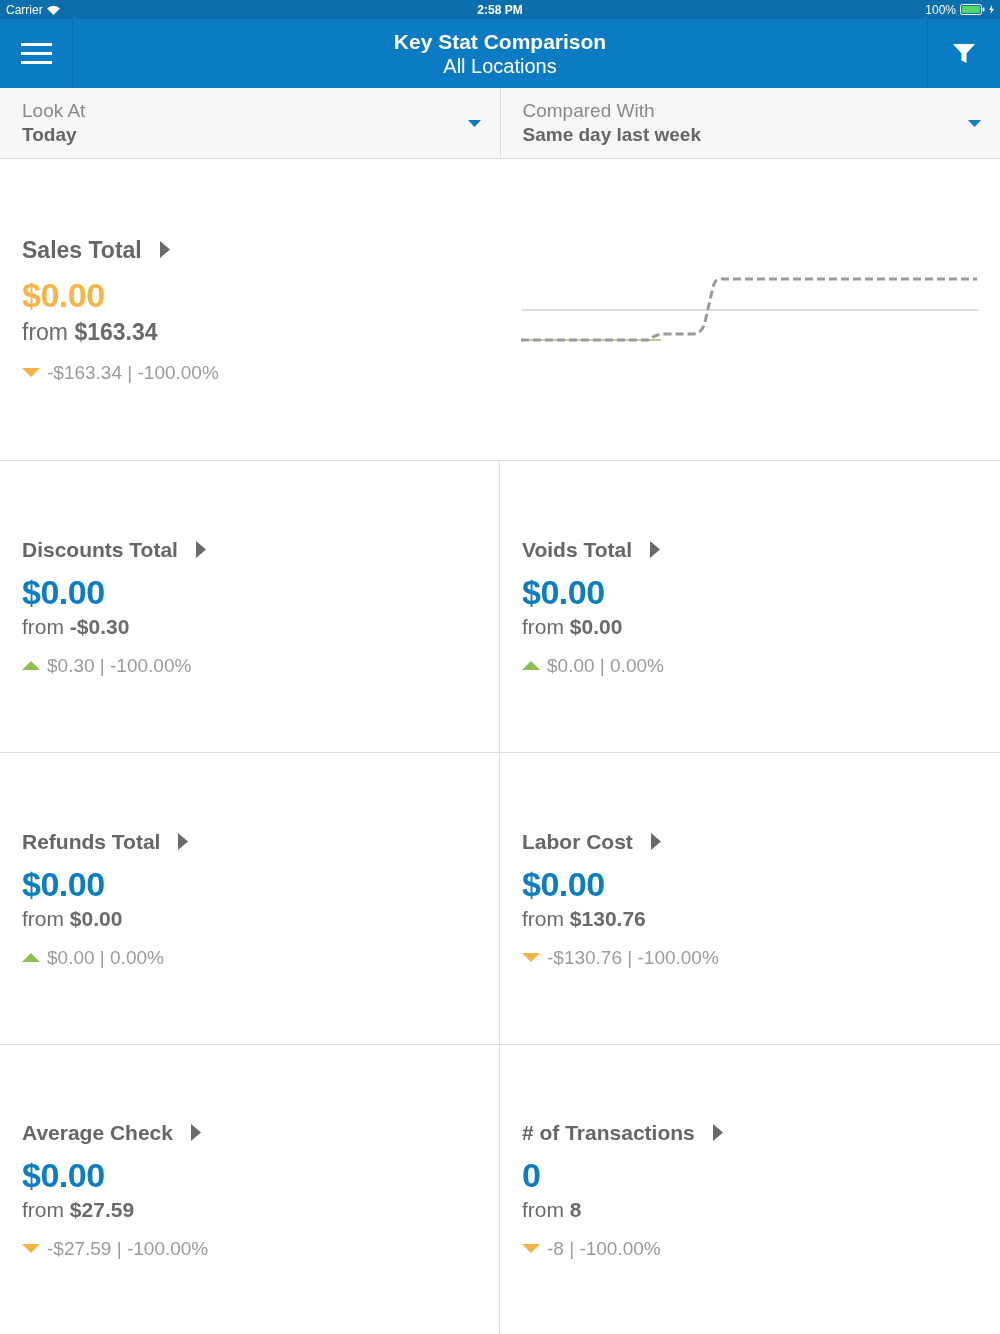 This screenshot has width=1000, height=1334. I want to click on stat-title-link: Discounts Total, so click(114, 549).